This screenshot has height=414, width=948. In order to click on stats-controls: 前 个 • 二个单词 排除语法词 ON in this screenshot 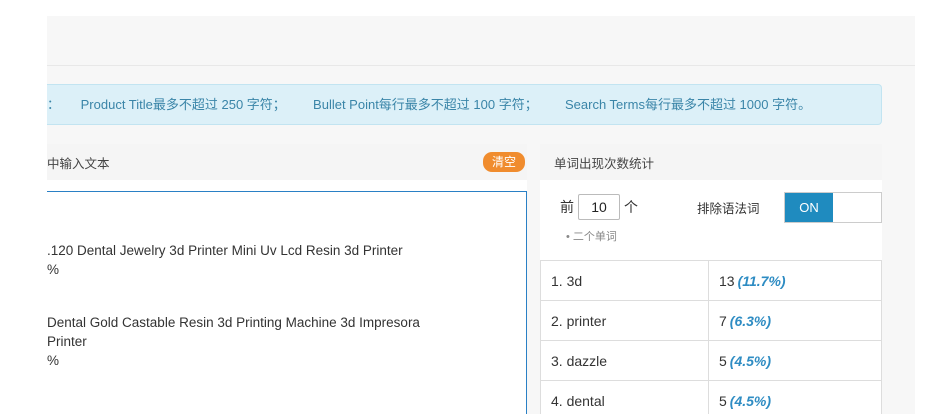, I will do `click(711, 220)`.